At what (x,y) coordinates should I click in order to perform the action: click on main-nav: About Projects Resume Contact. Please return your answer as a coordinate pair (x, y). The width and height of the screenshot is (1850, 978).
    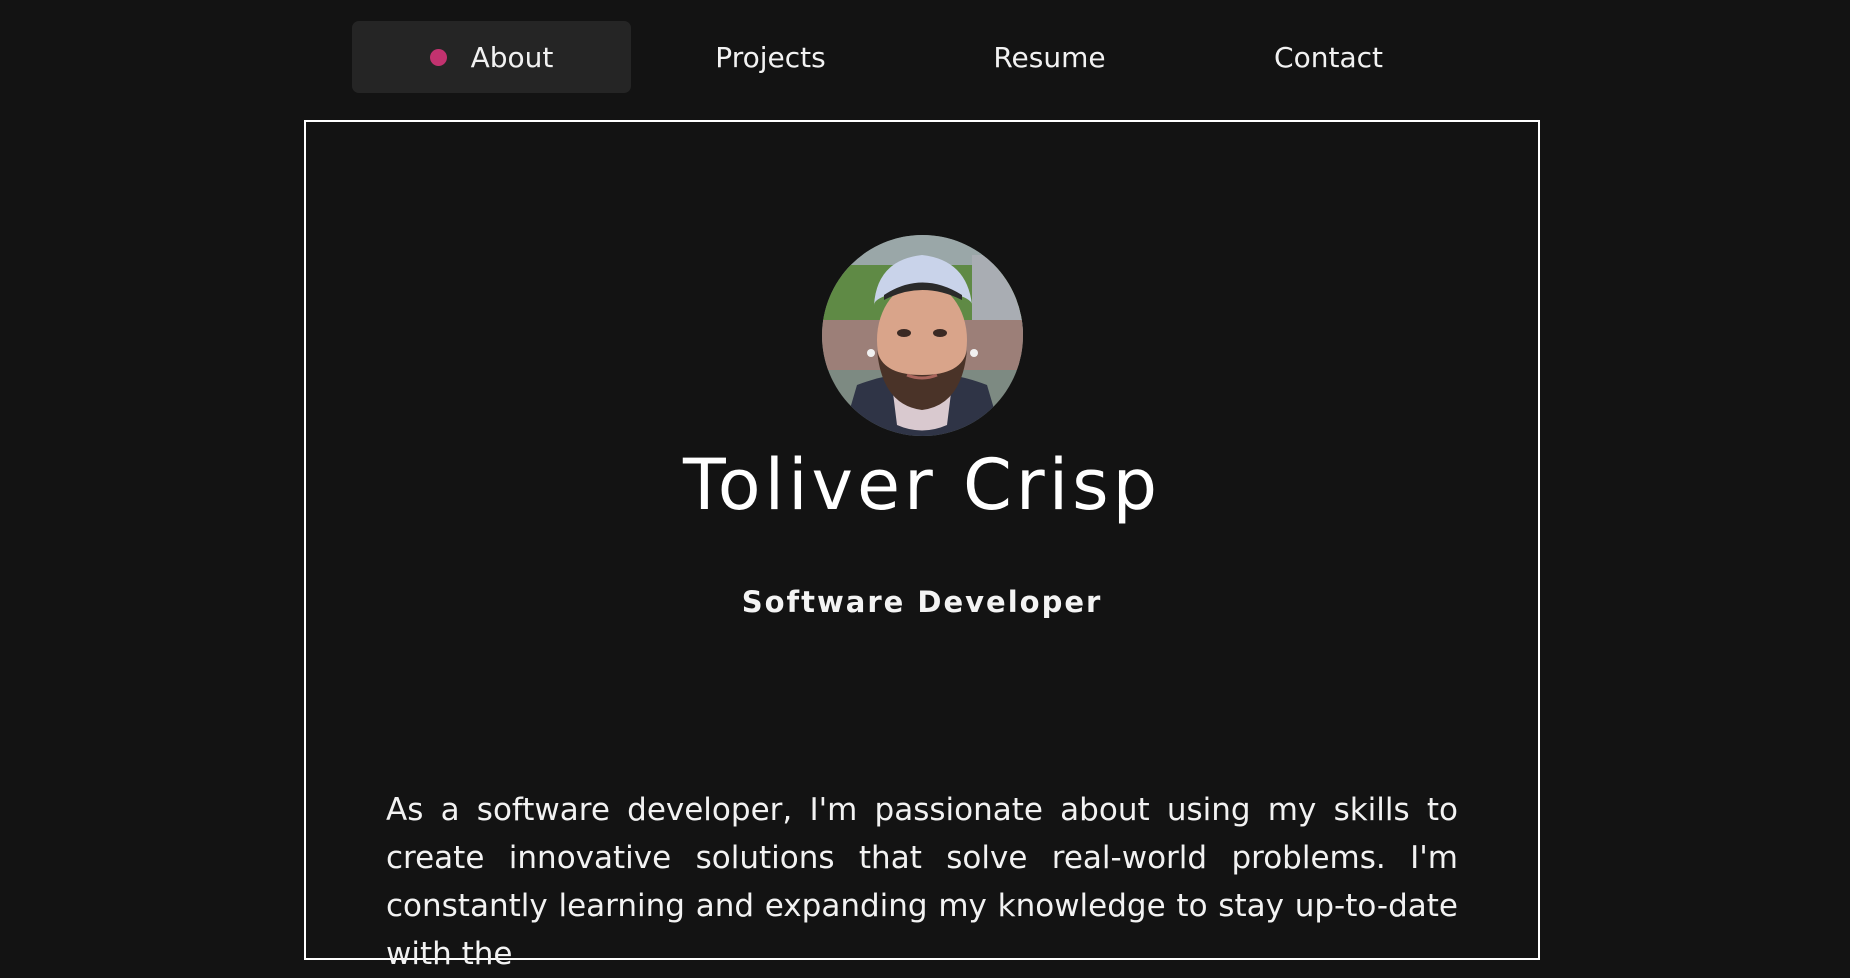
    Looking at the image, I should click on (910, 57).